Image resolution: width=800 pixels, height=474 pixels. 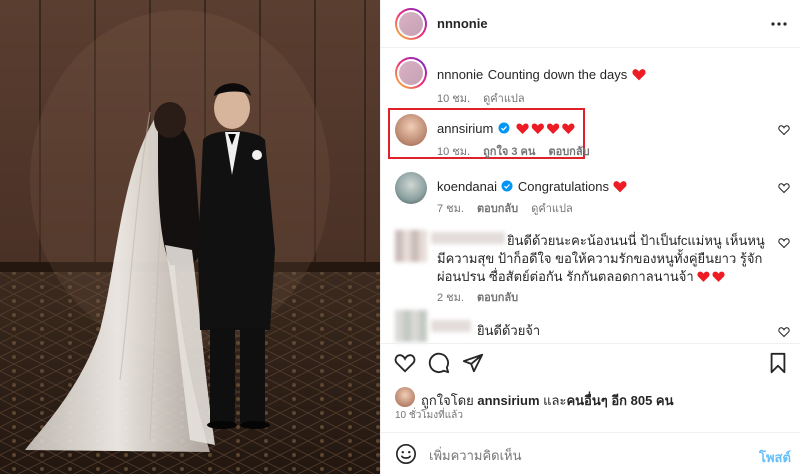 I want to click on bookmark-icon, so click(x=778, y=363).